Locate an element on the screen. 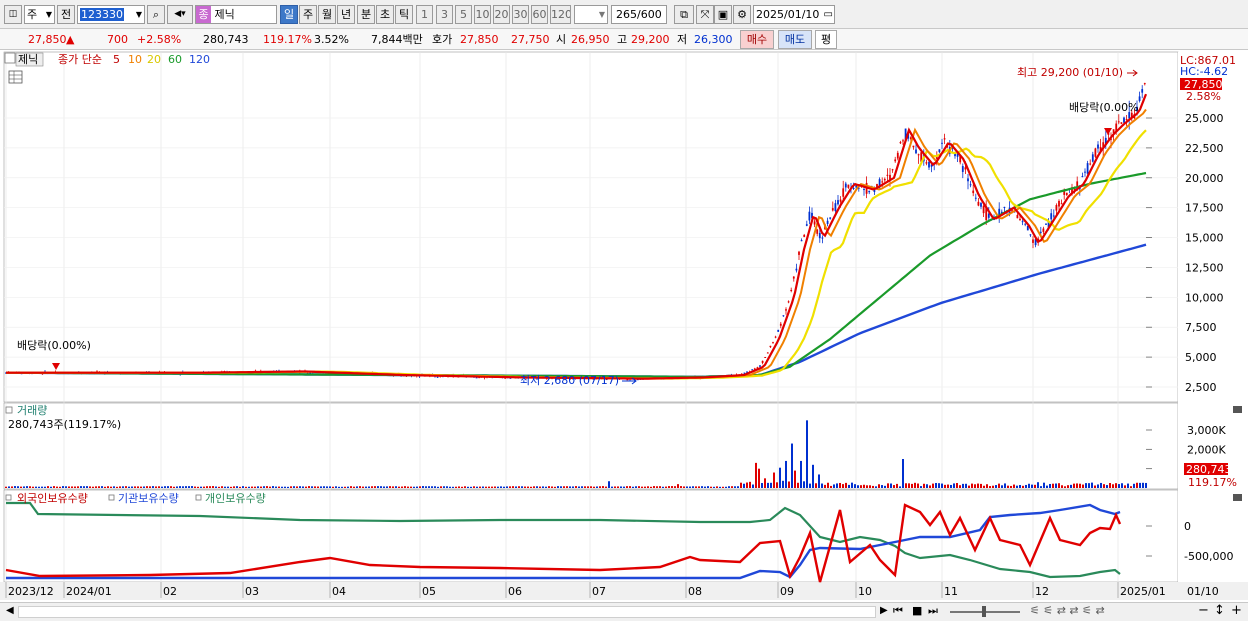  eval-button: 평 is located at coordinates (826, 39).